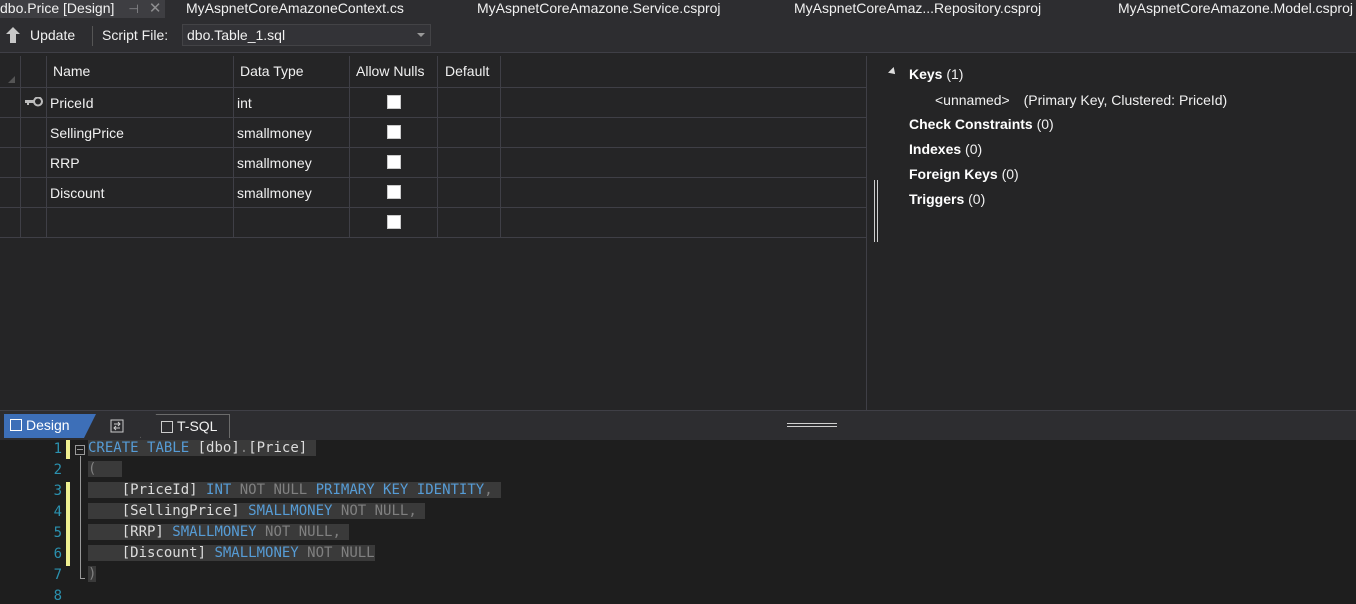 This screenshot has height=604, width=1356. I want to click on cell-name: SellingPrice, so click(87, 133).